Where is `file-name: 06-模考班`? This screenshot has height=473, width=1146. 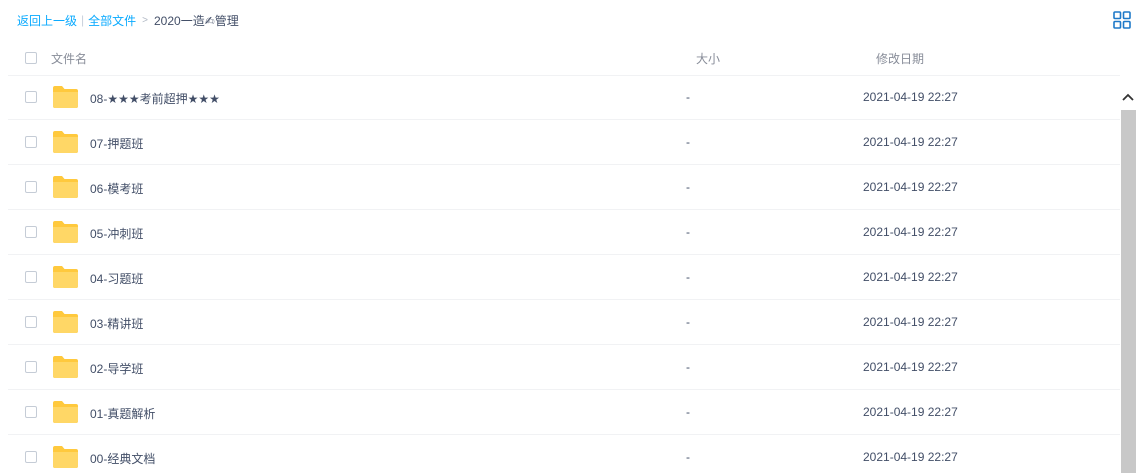 file-name: 06-模考班 is located at coordinates (116, 188).